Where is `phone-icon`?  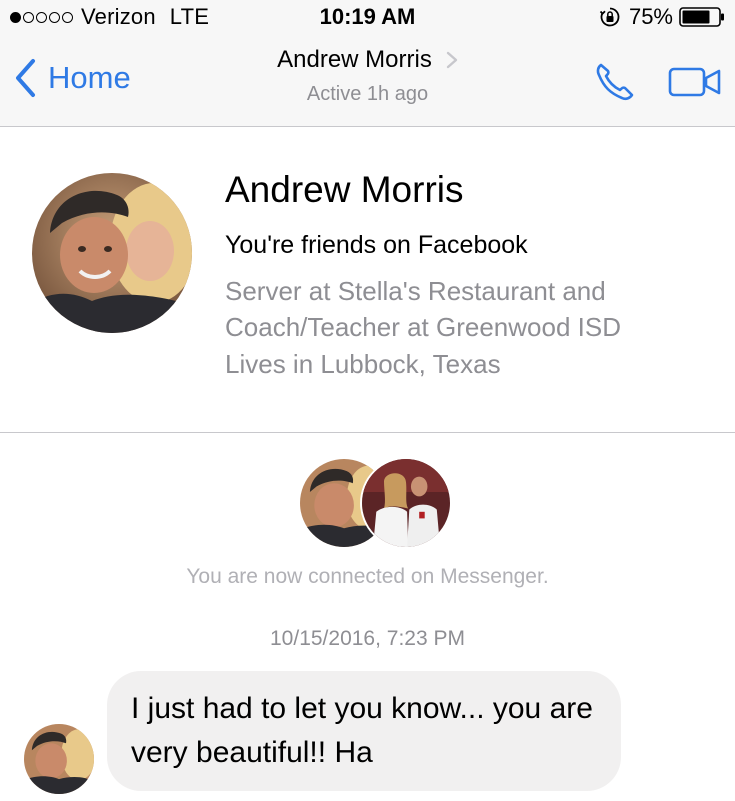
phone-icon is located at coordinates (614, 82).